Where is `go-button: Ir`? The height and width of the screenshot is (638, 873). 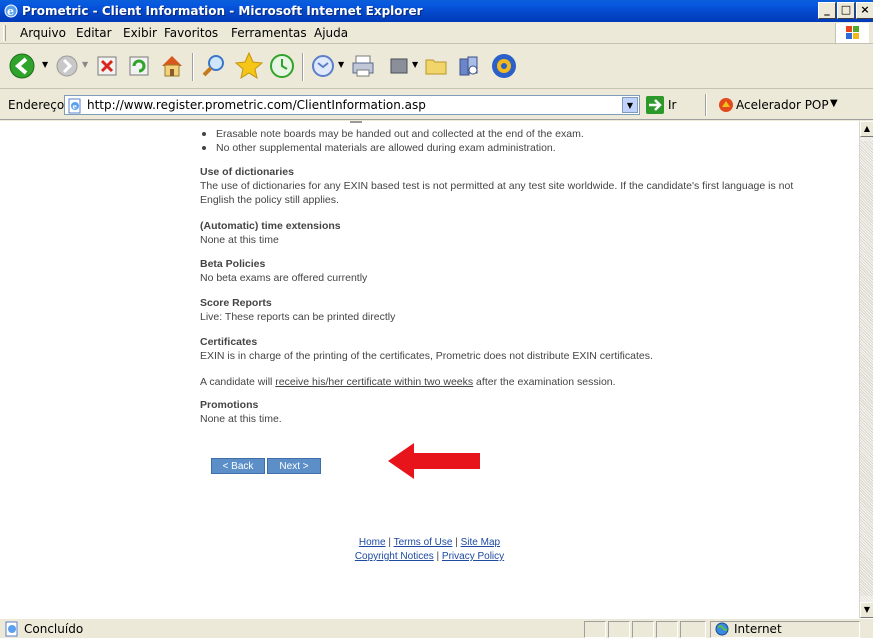 go-button: Ir is located at coordinates (672, 105).